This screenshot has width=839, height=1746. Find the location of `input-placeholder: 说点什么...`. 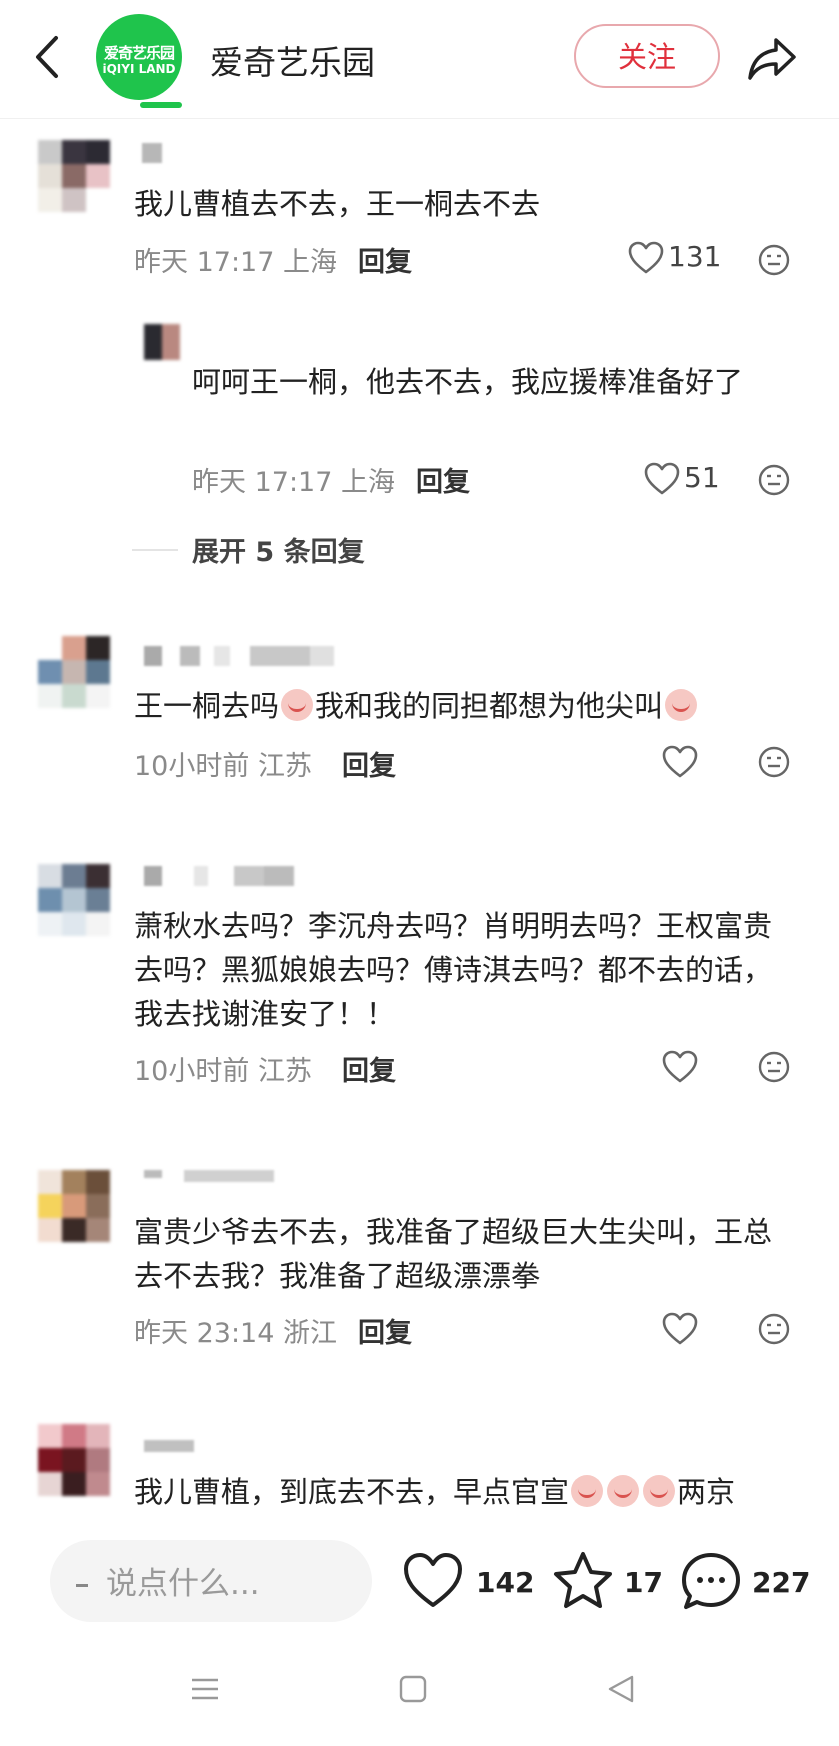

input-placeholder: 说点什么... is located at coordinates (183, 1580).